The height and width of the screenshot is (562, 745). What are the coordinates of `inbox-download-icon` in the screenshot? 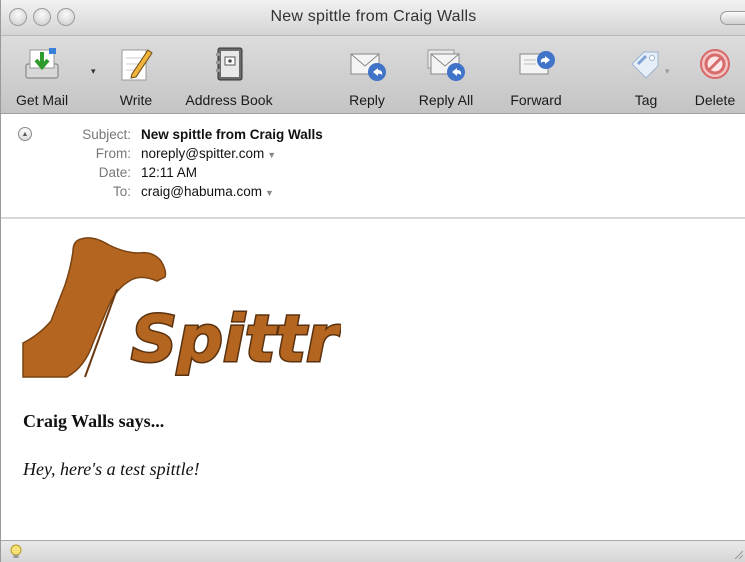 It's located at (42, 64).